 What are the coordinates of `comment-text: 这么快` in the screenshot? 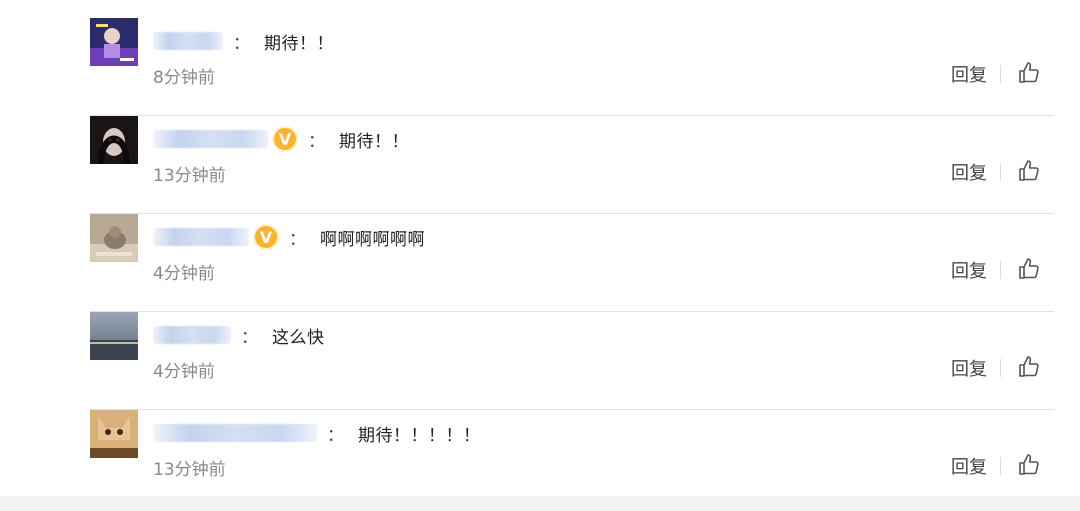 It's located at (298, 337).